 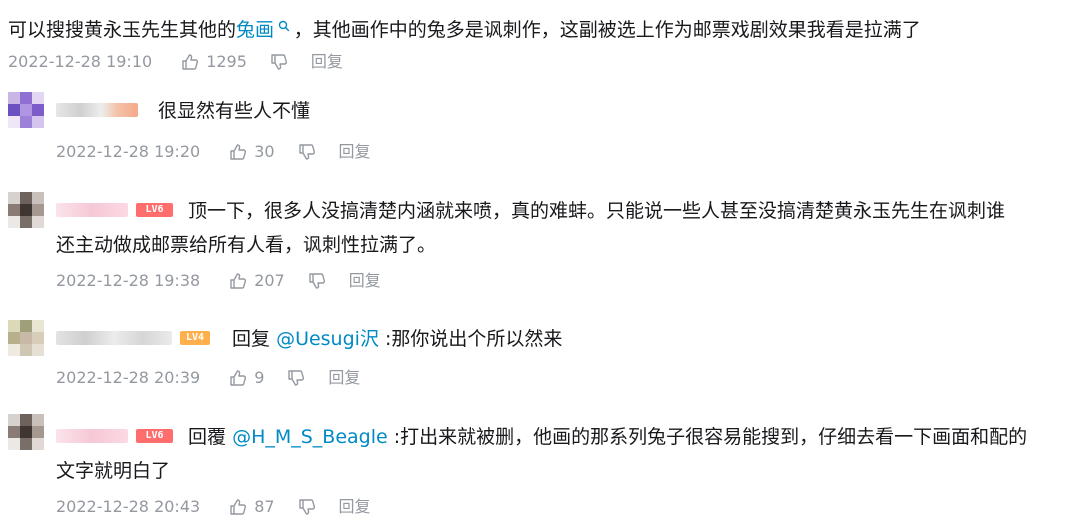 I want to click on timestamp: 2022-12-28 20:39, so click(x=128, y=377).